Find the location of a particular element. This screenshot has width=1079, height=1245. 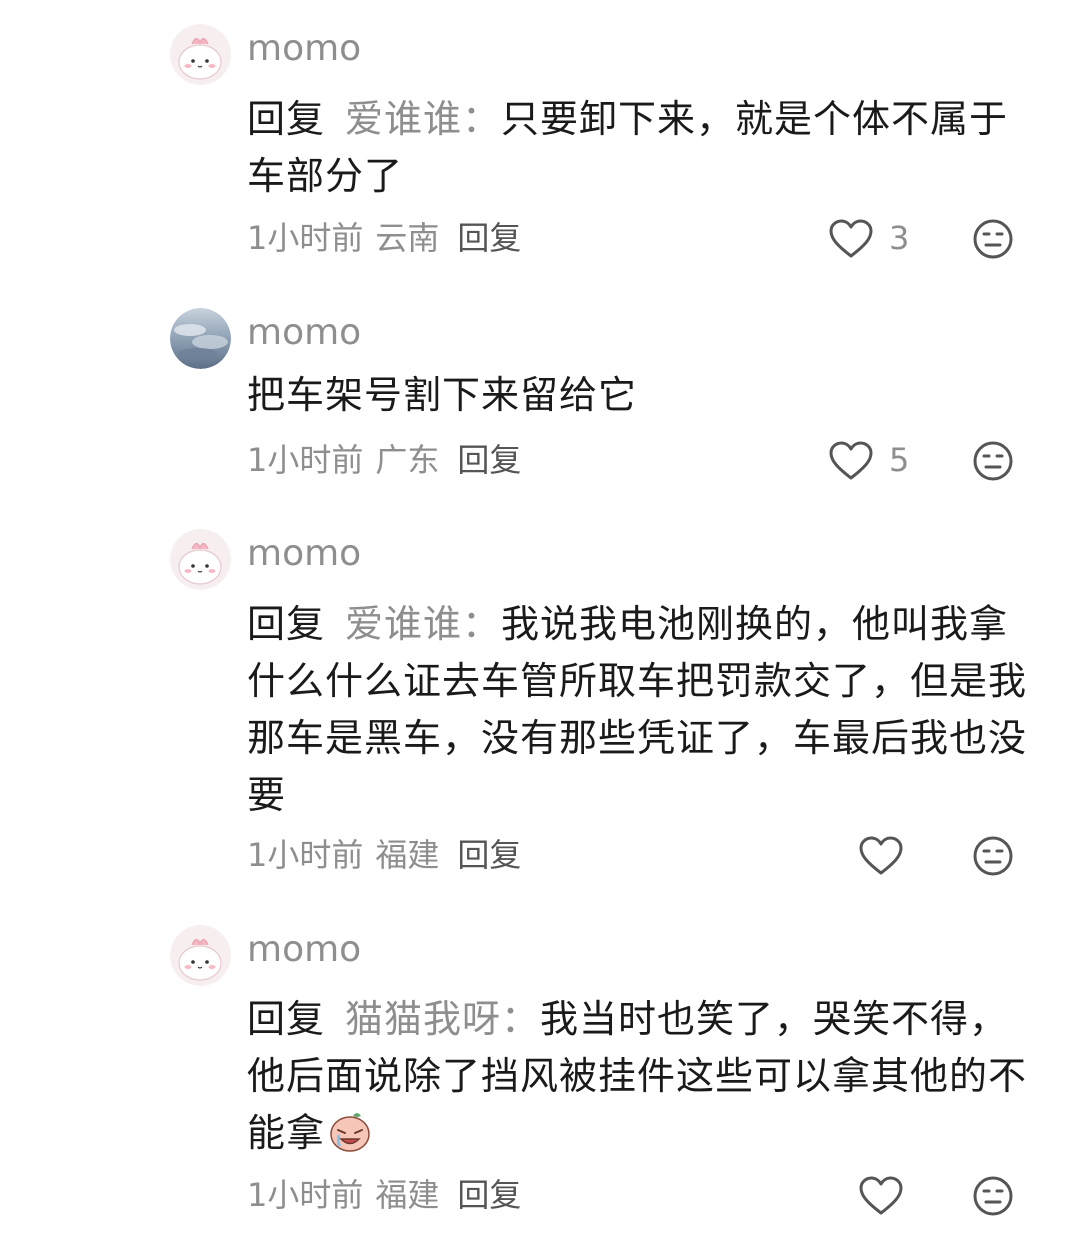

location: 广东 is located at coordinates (407, 460).